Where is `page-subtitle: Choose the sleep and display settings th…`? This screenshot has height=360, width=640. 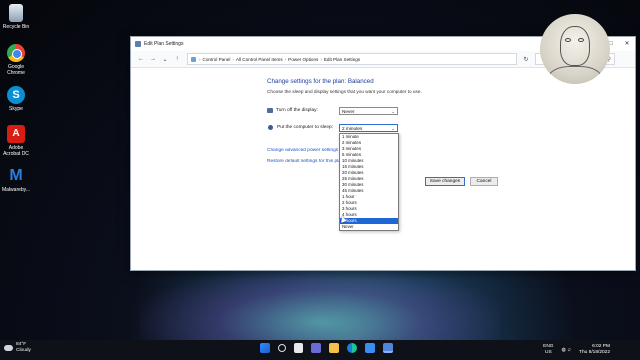
page-subtitle: Choose the sleep and display settings th… is located at coordinates (344, 91).